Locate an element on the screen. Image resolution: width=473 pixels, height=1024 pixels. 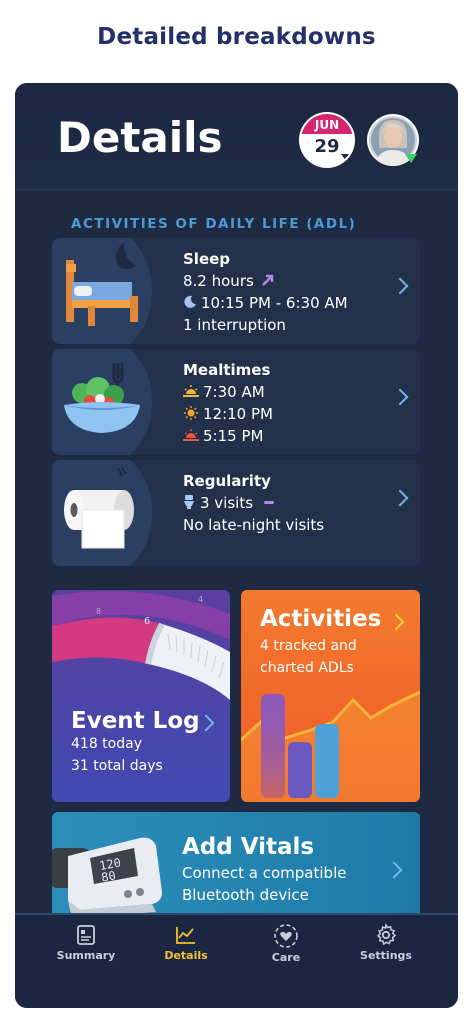
sun-icon is located at coordinates (191, 413).